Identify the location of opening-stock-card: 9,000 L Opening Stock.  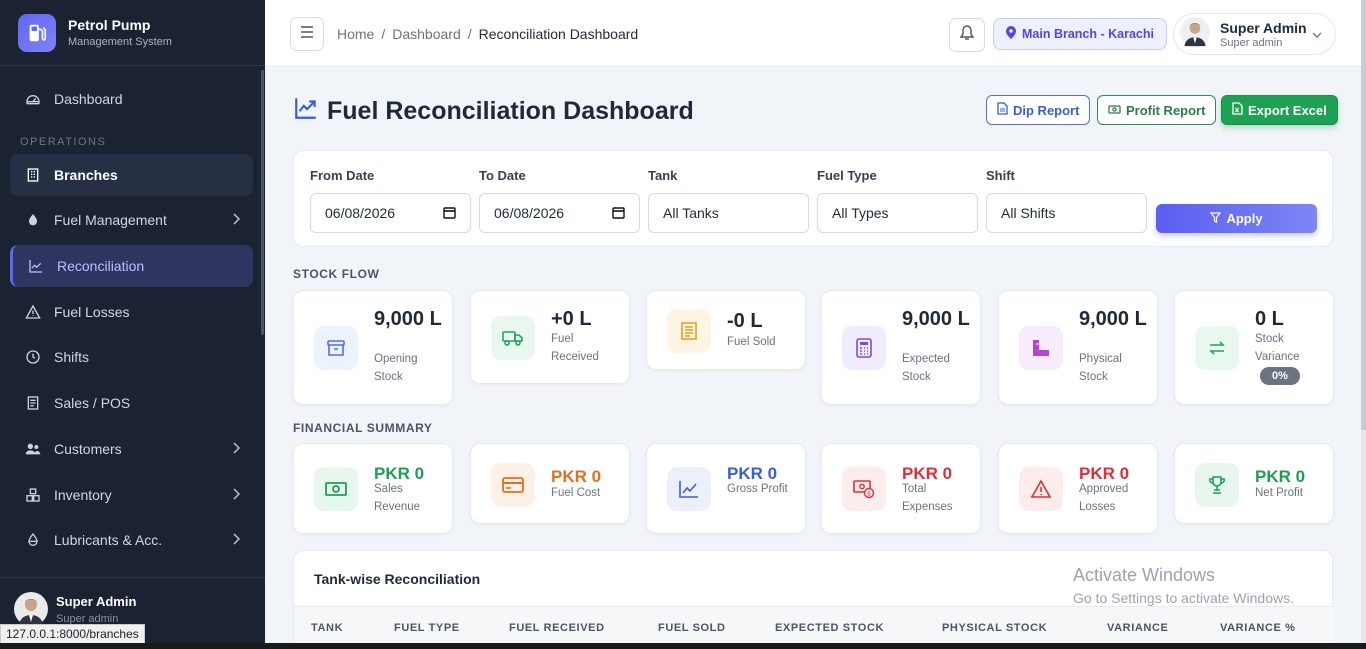
(373, 347).